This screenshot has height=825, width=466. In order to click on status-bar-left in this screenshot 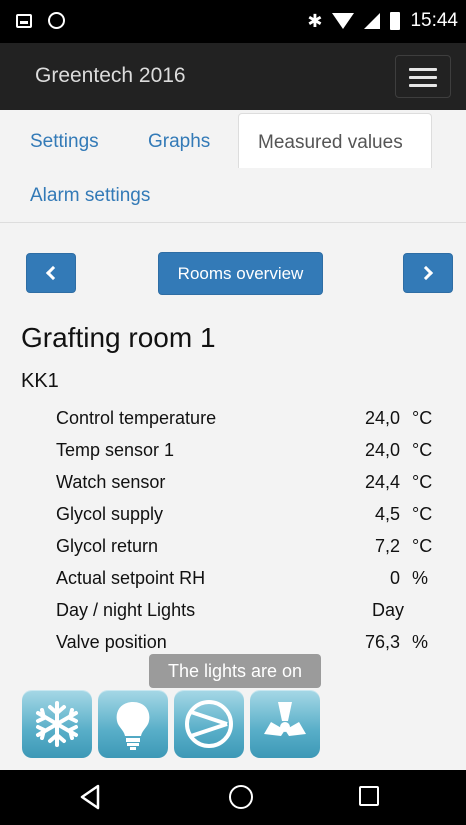, I will do `click(40, 20)`.